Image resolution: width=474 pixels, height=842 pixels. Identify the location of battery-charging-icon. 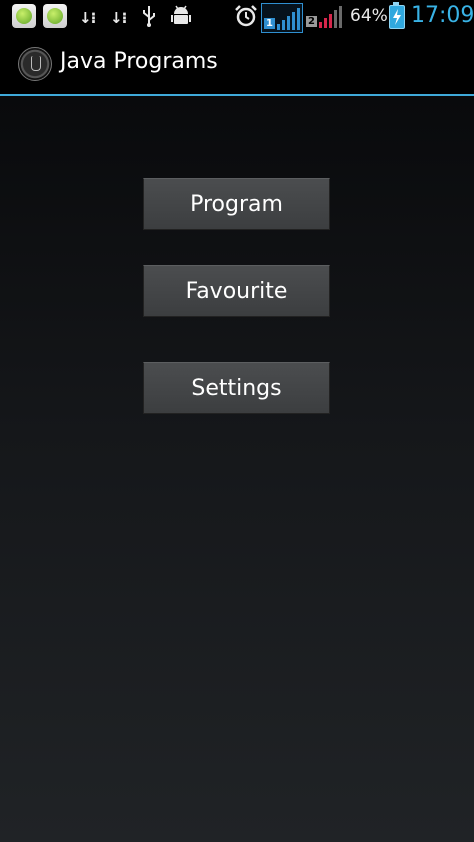
(397, 15).